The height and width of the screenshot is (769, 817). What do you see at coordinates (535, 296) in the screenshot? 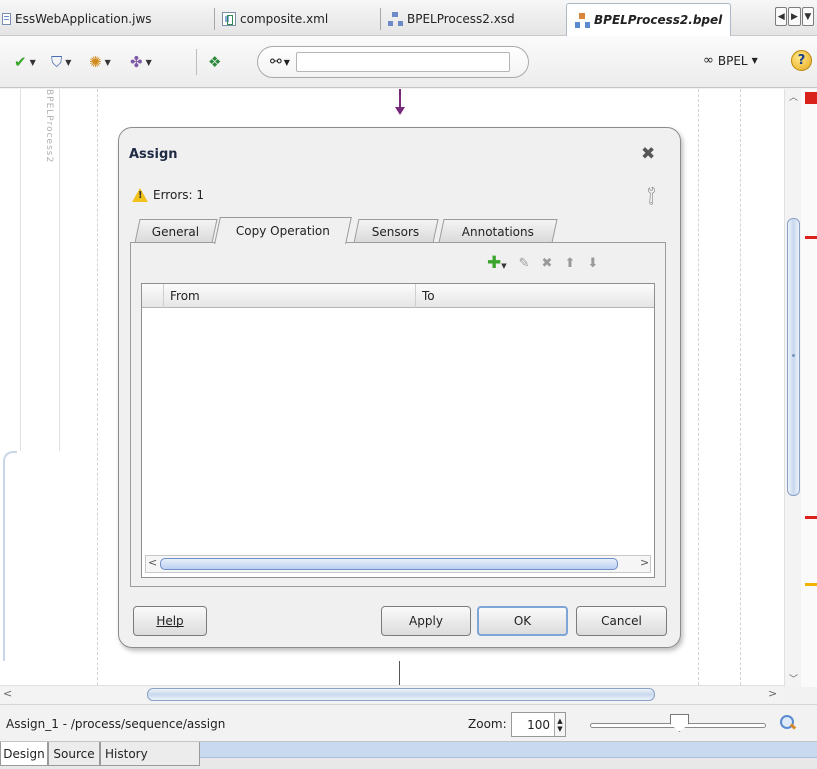
I see `column-to: To` at bounding box center [535, 296].